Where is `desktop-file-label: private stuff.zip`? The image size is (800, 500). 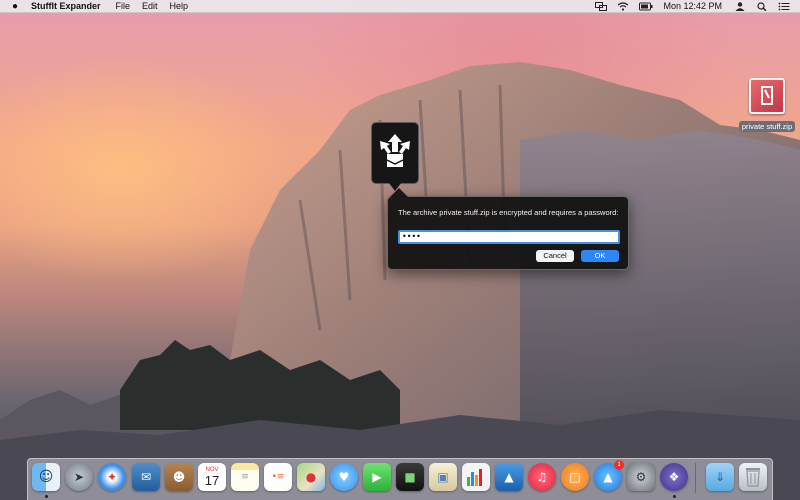 desktop-file-label: private stuff.zip is located at coordinates (767, 126).